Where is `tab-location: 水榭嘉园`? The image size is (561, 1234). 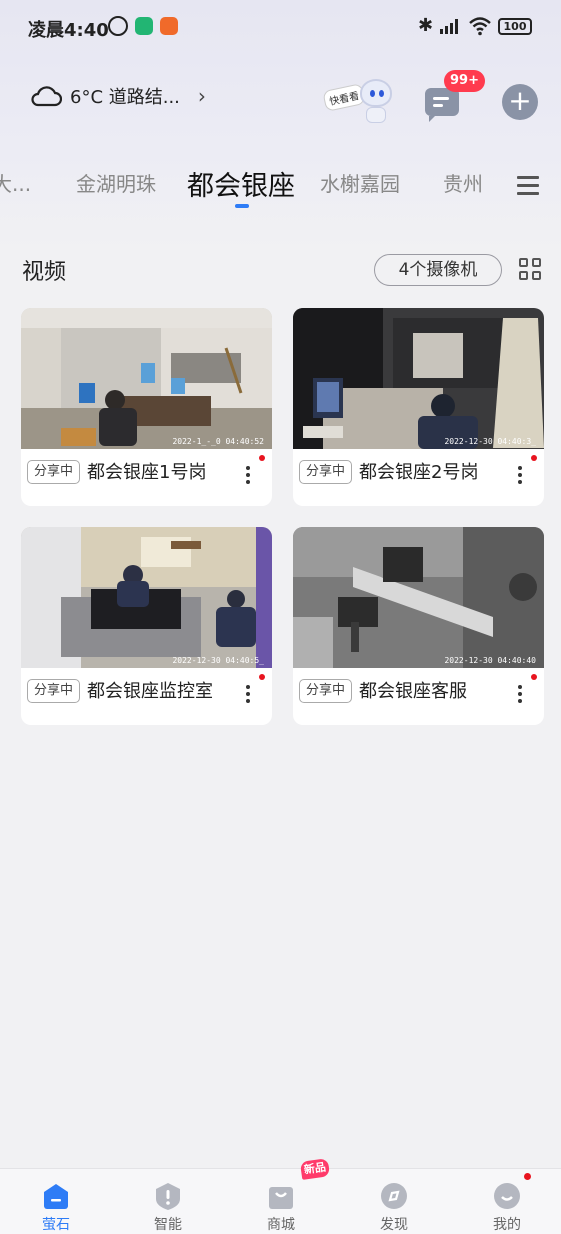
tab-location: 水榭嘉园 is located at coordinates (360, 182).